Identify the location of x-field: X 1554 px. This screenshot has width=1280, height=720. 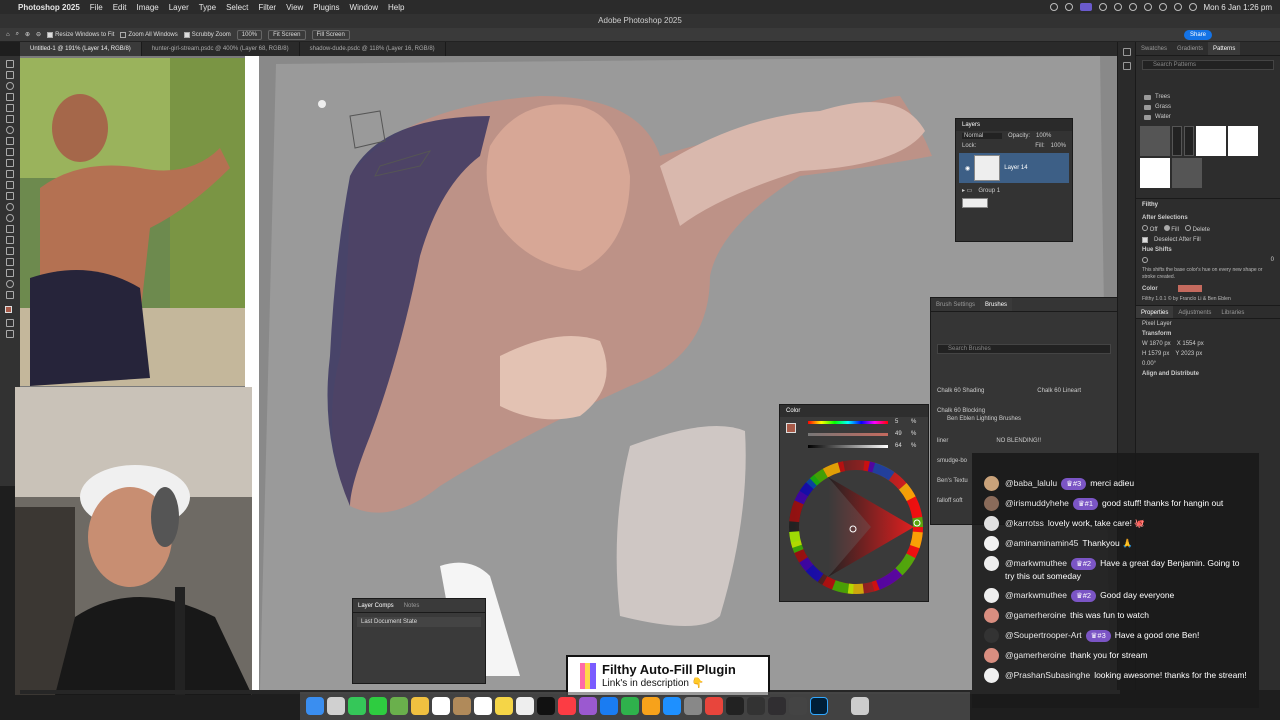
(1190, 344).